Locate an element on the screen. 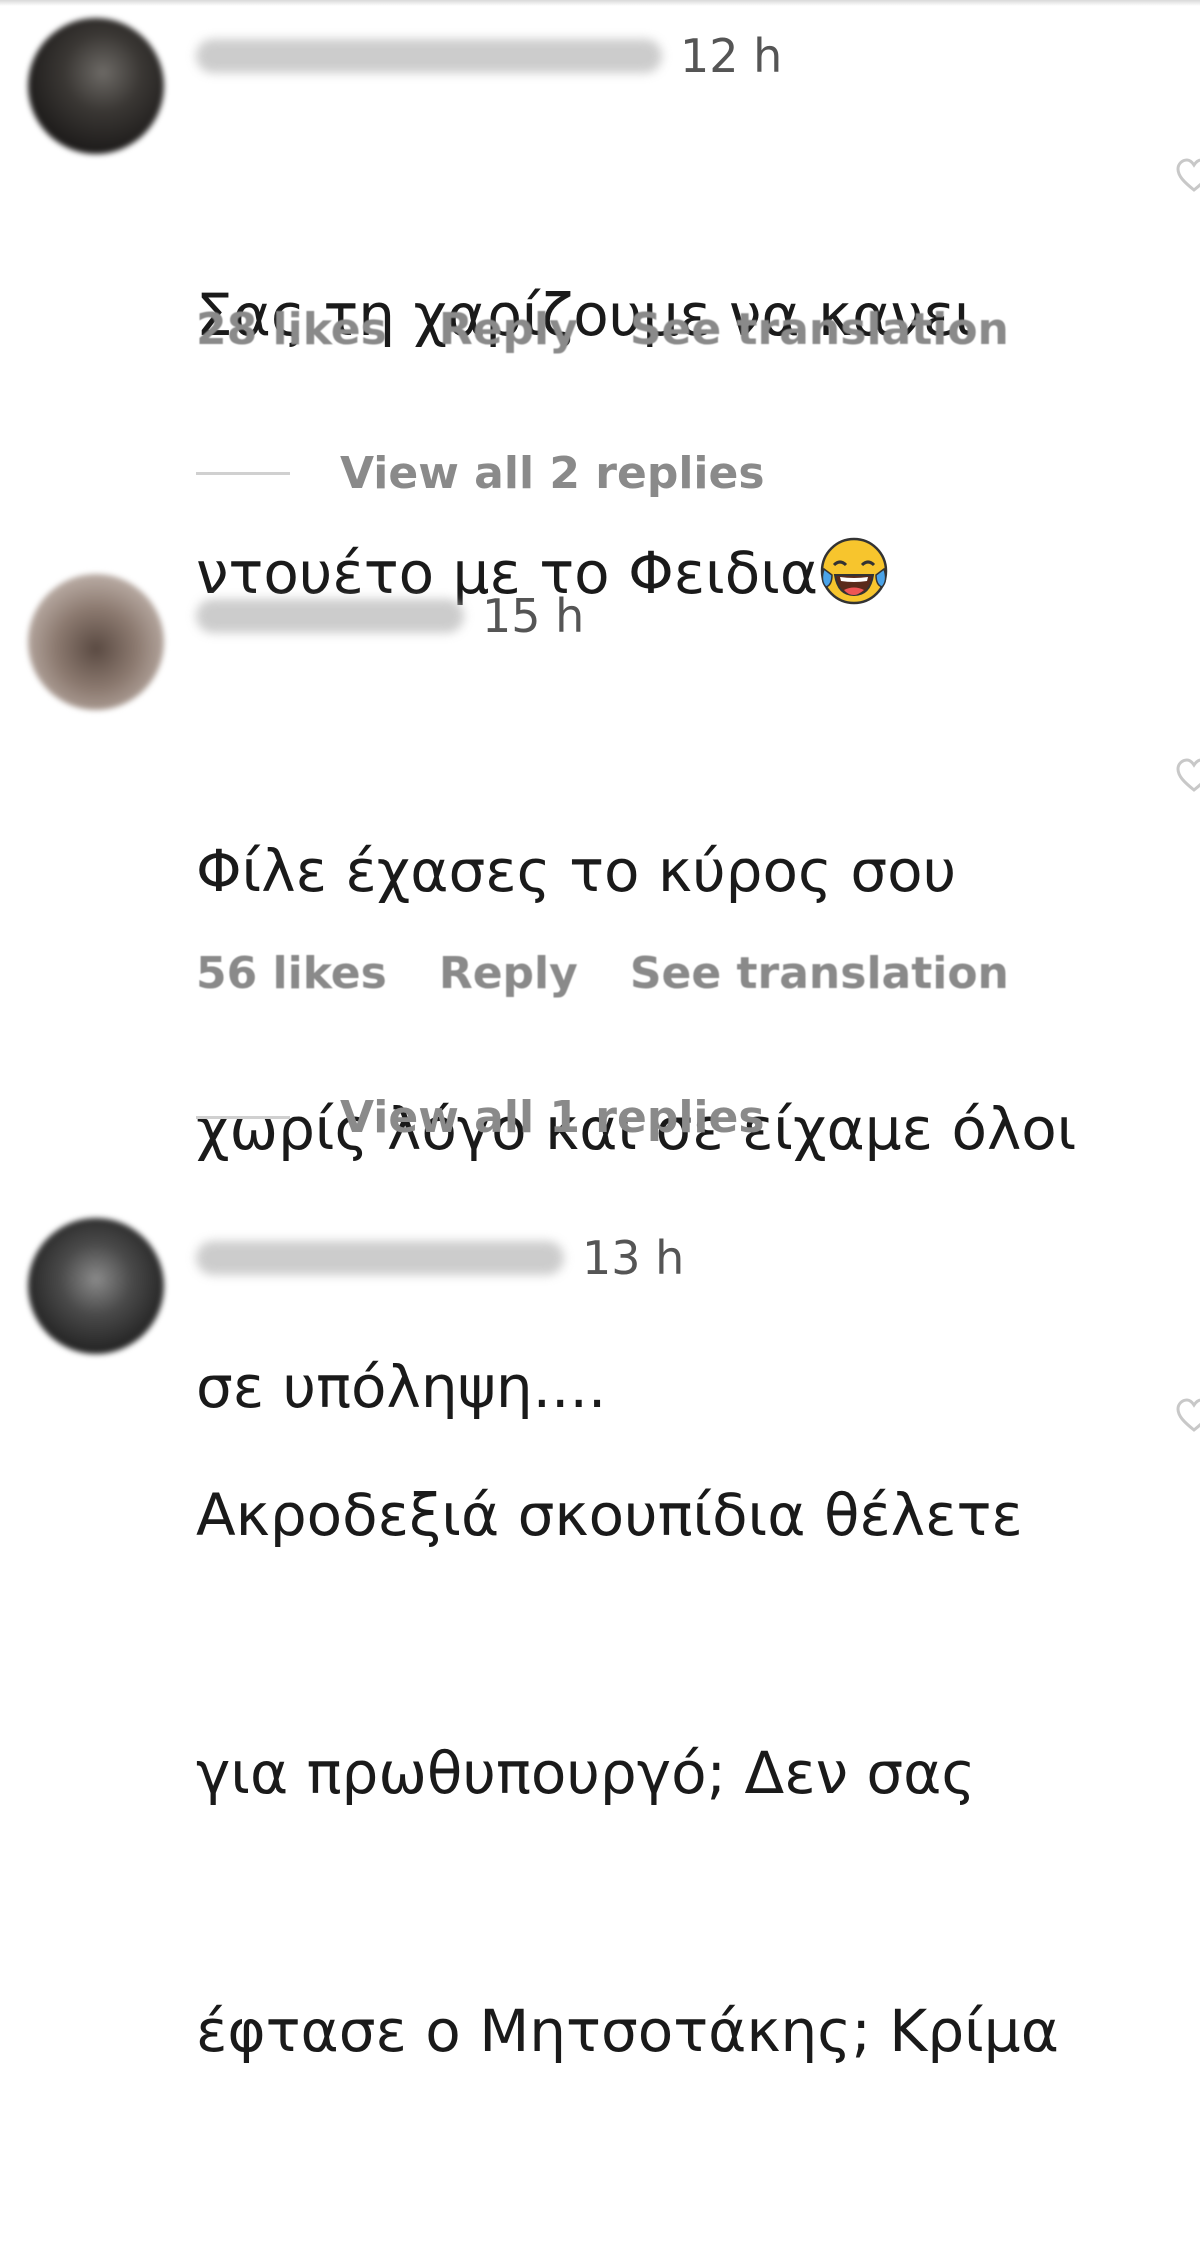  comment-actions: 56 likes Reply See translation is located at coordinates (628, 973).